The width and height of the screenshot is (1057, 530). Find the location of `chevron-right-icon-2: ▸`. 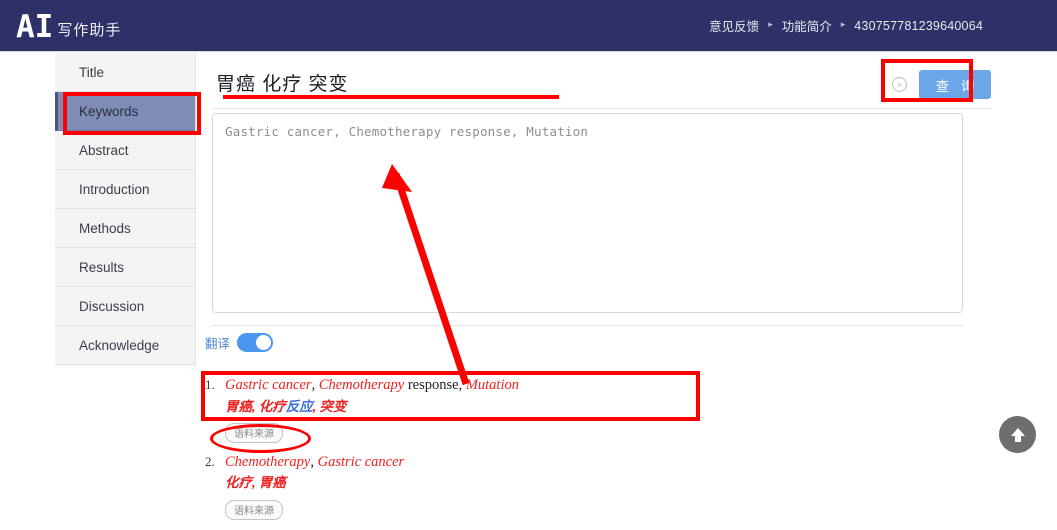

chevron-right-icon-2: ▸ is located at coordinates (843, 24).